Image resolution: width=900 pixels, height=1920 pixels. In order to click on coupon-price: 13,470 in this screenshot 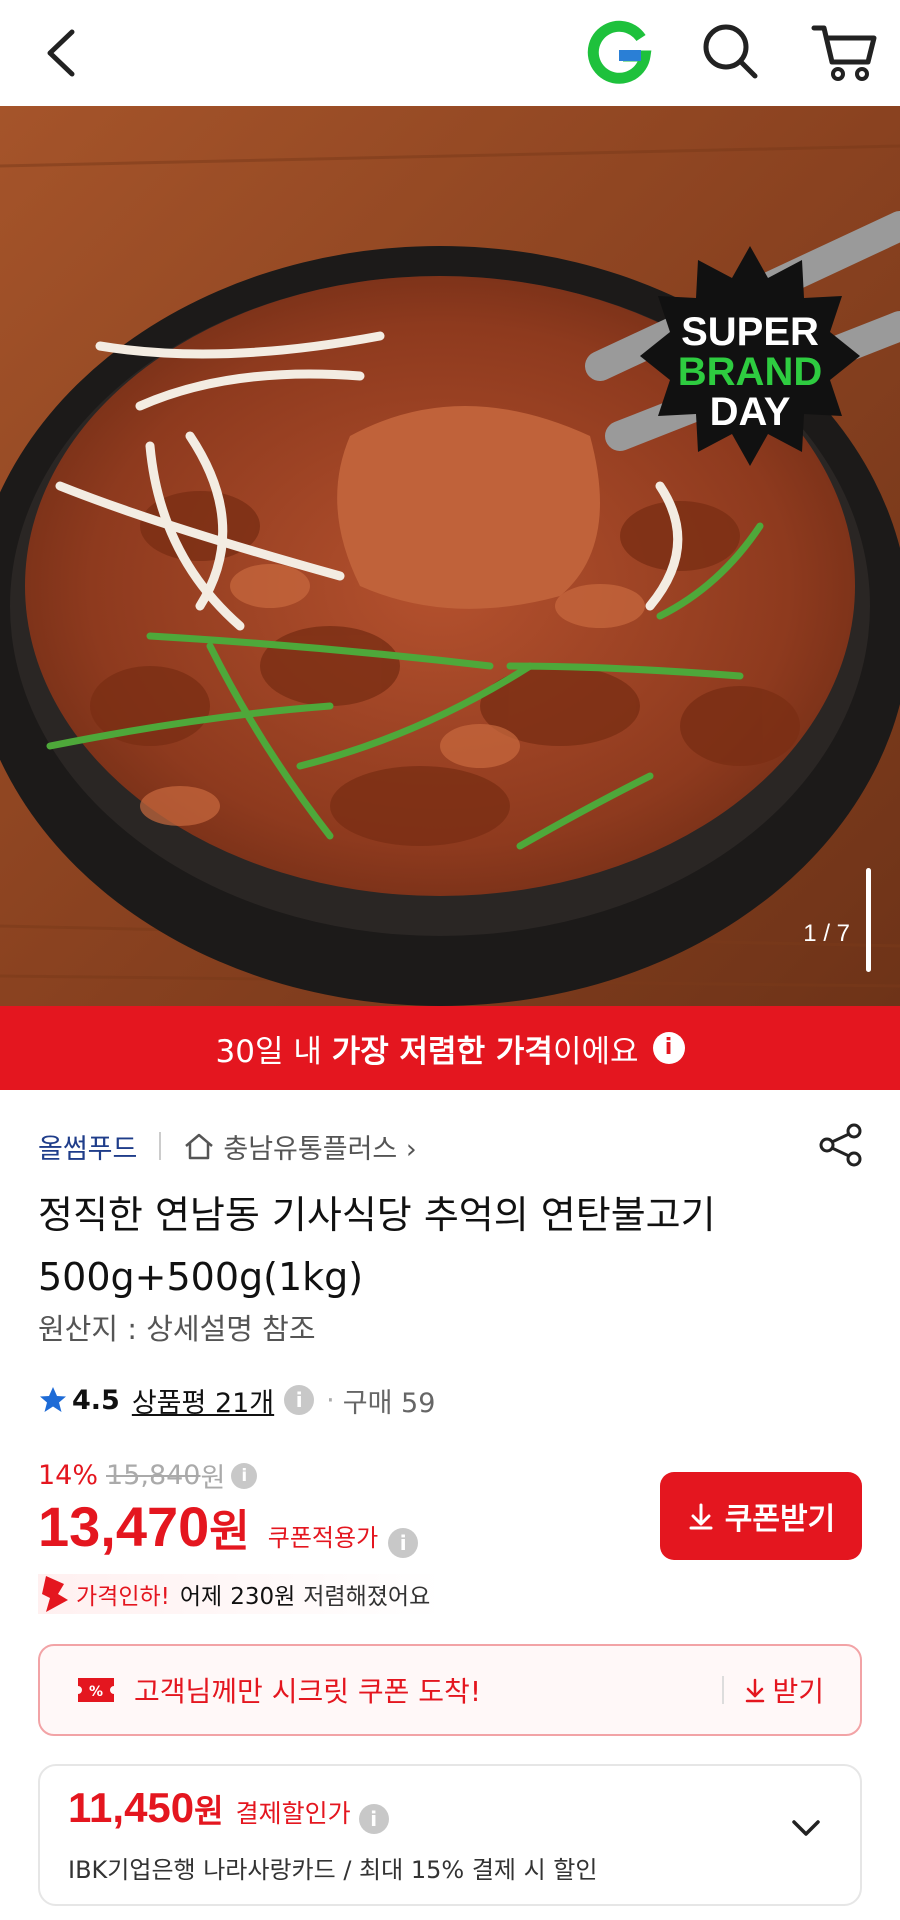, I will do `click(124, 1526)`.